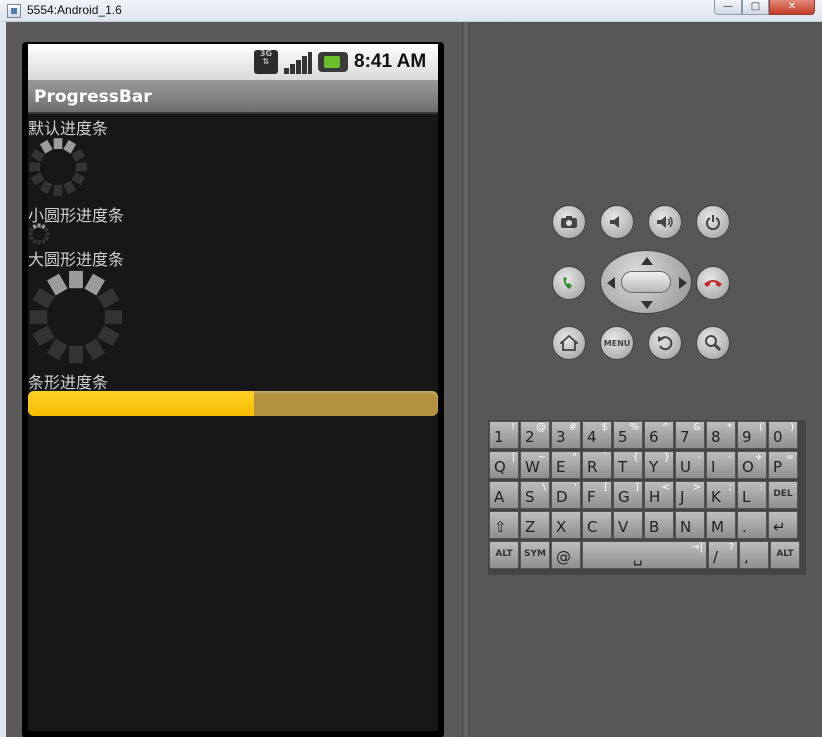 This screenshot has width=822, height=737. Describe the element at coordinates (628, 495) in the screenshot. I see `key-g: G]` at that location.